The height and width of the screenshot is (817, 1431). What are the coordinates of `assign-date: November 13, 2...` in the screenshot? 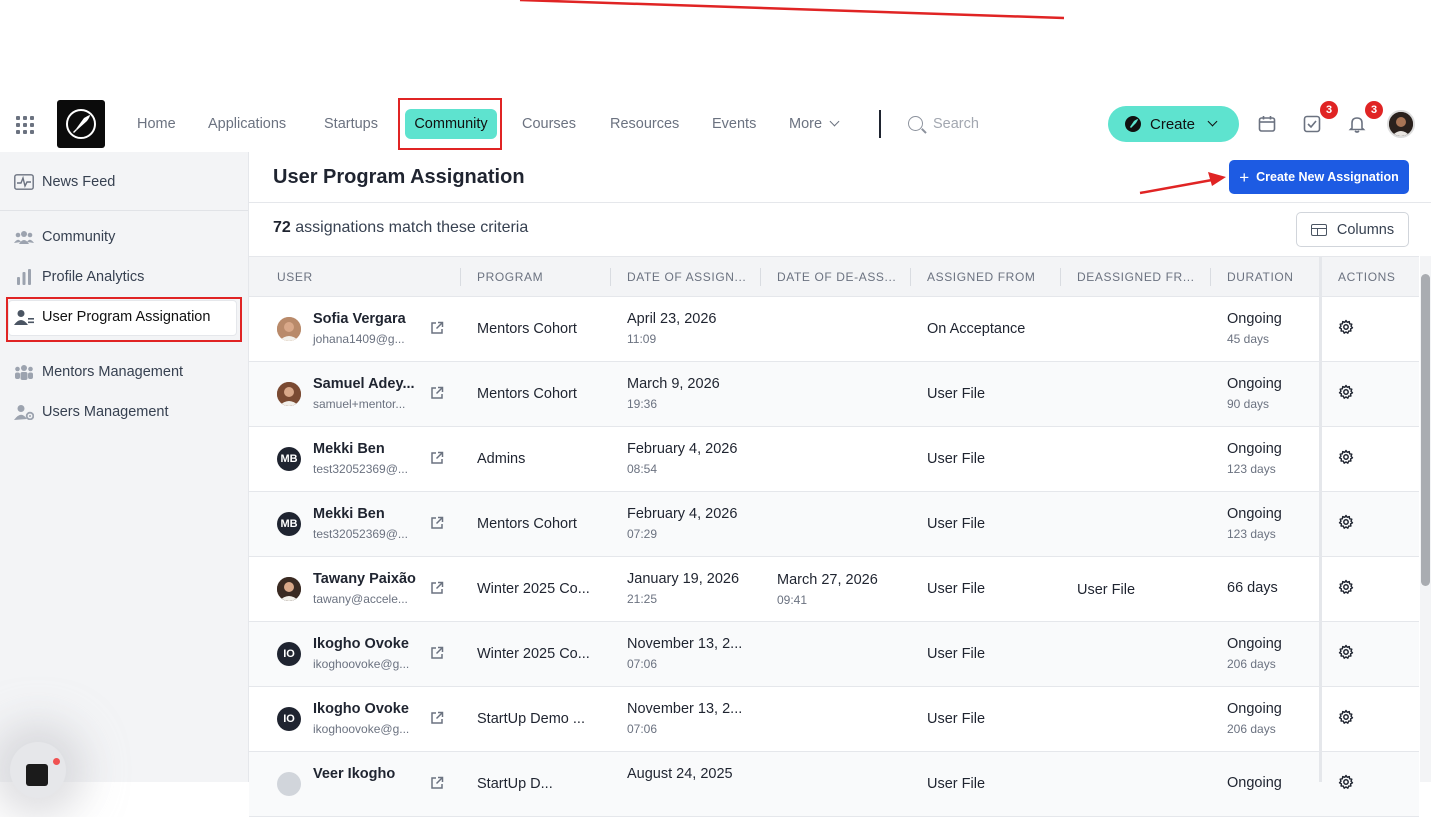 It's located at (685, 644).